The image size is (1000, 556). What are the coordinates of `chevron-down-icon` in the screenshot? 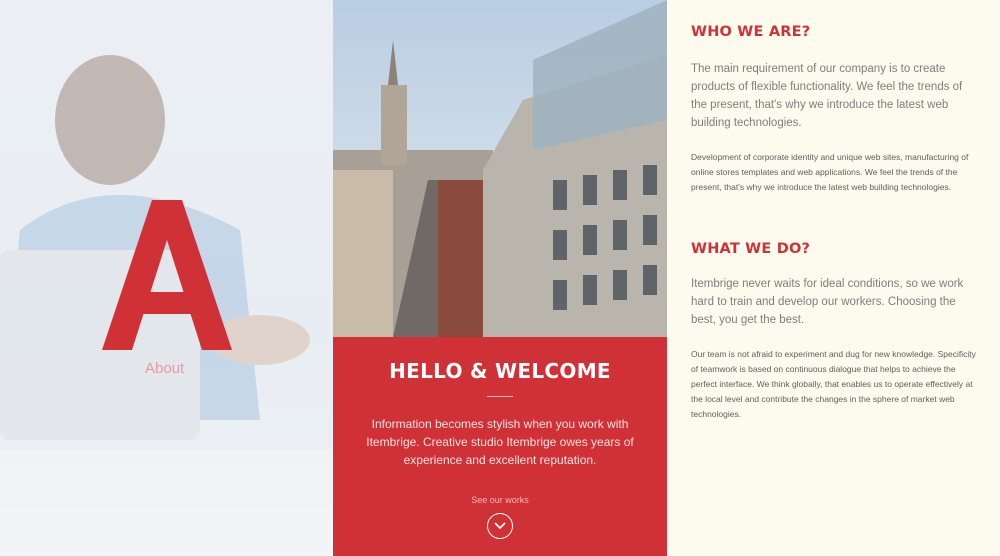 It's located at (500, 526).